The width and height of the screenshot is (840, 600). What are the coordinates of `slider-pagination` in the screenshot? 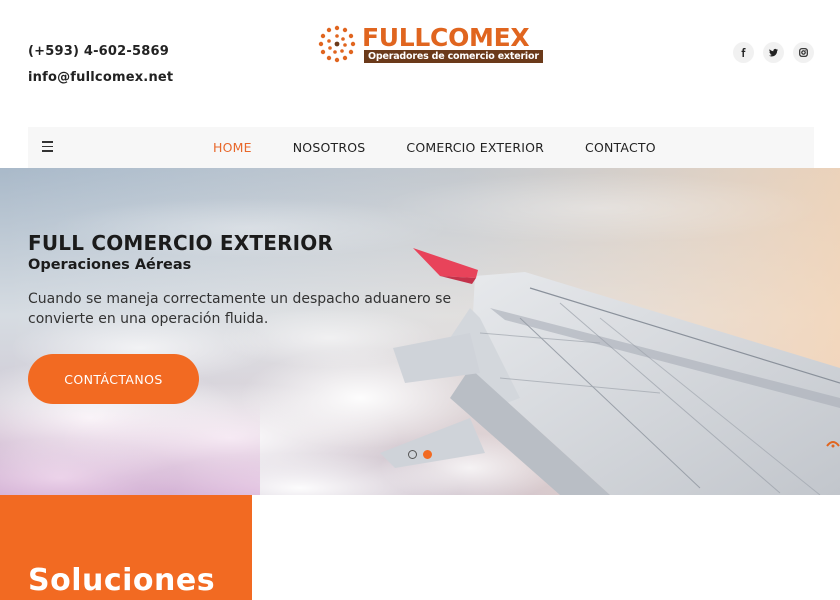 It's located at (420, 454).